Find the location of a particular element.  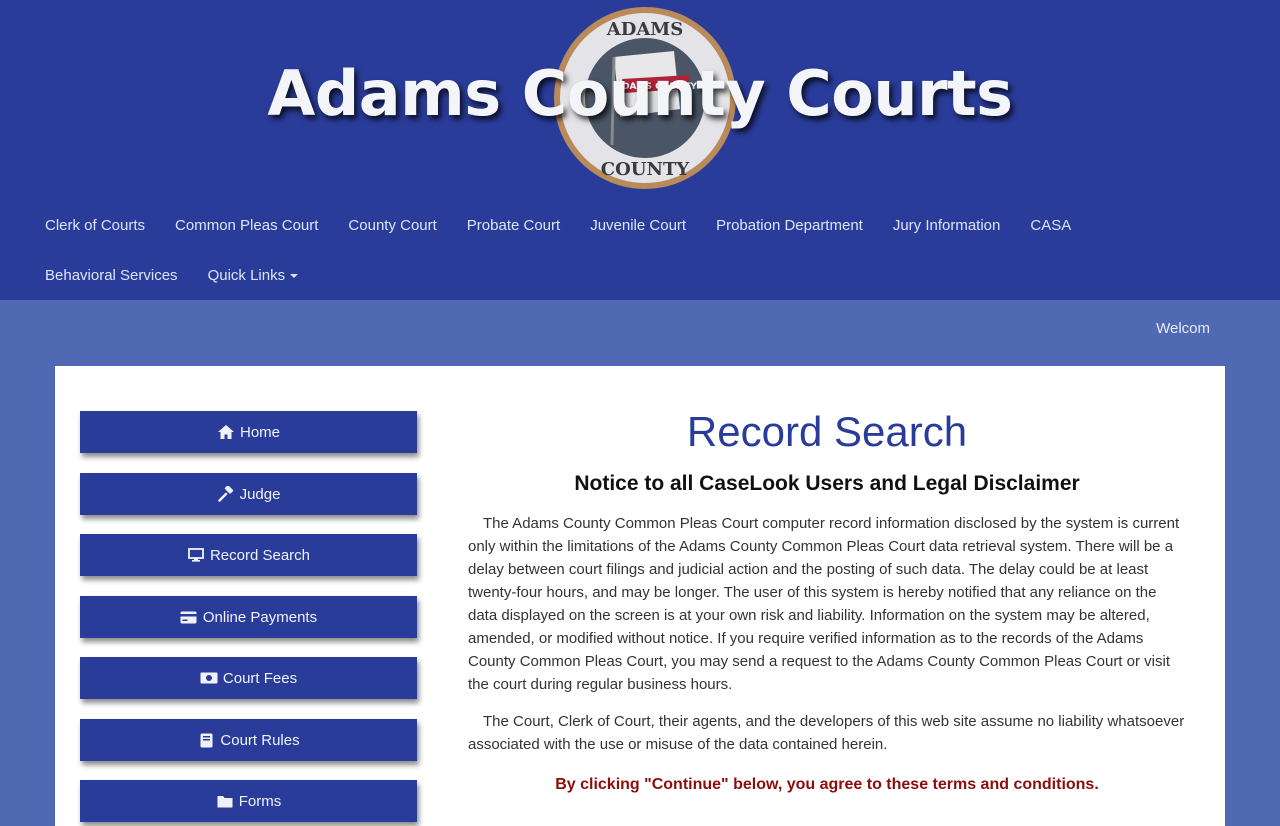

home-icon is located at coordinates (226, 432).